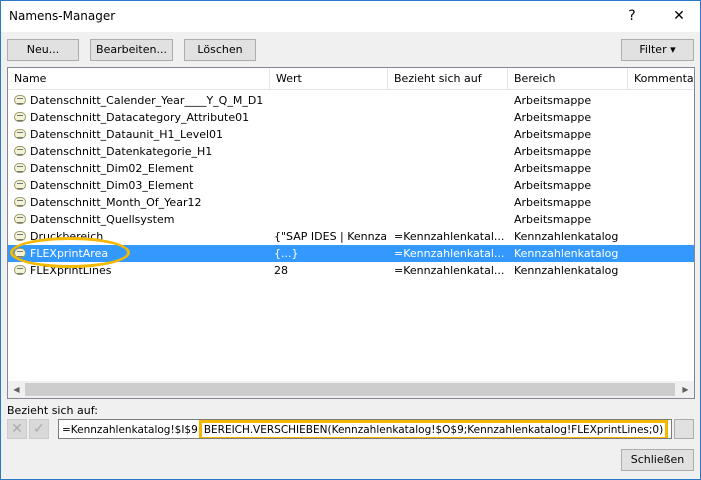  Describe the element at coordinates (147, 100) in the screenshot. I see `cell-name: Datenschnitt_Calender_Year____Y_Q_M_D1` at that location.